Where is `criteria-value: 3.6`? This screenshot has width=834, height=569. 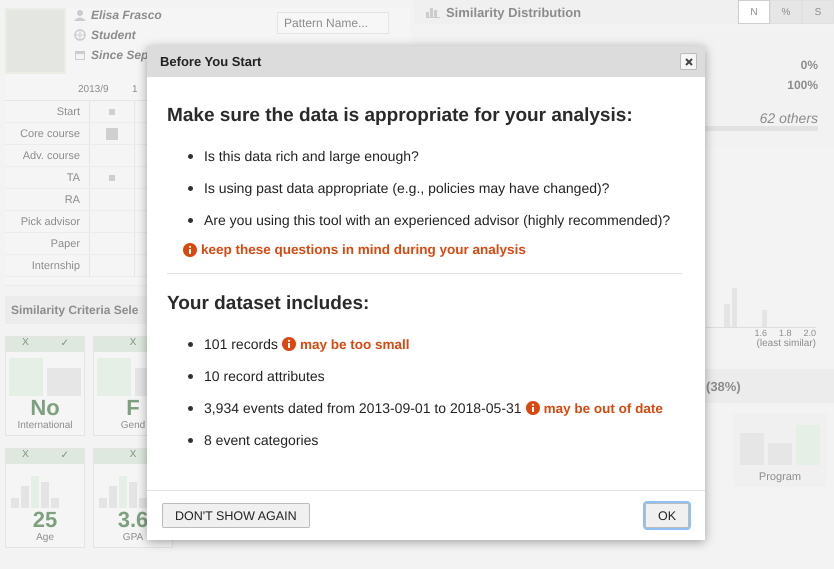 criteria-value: 3.6 is located at coordinates (133, 520).